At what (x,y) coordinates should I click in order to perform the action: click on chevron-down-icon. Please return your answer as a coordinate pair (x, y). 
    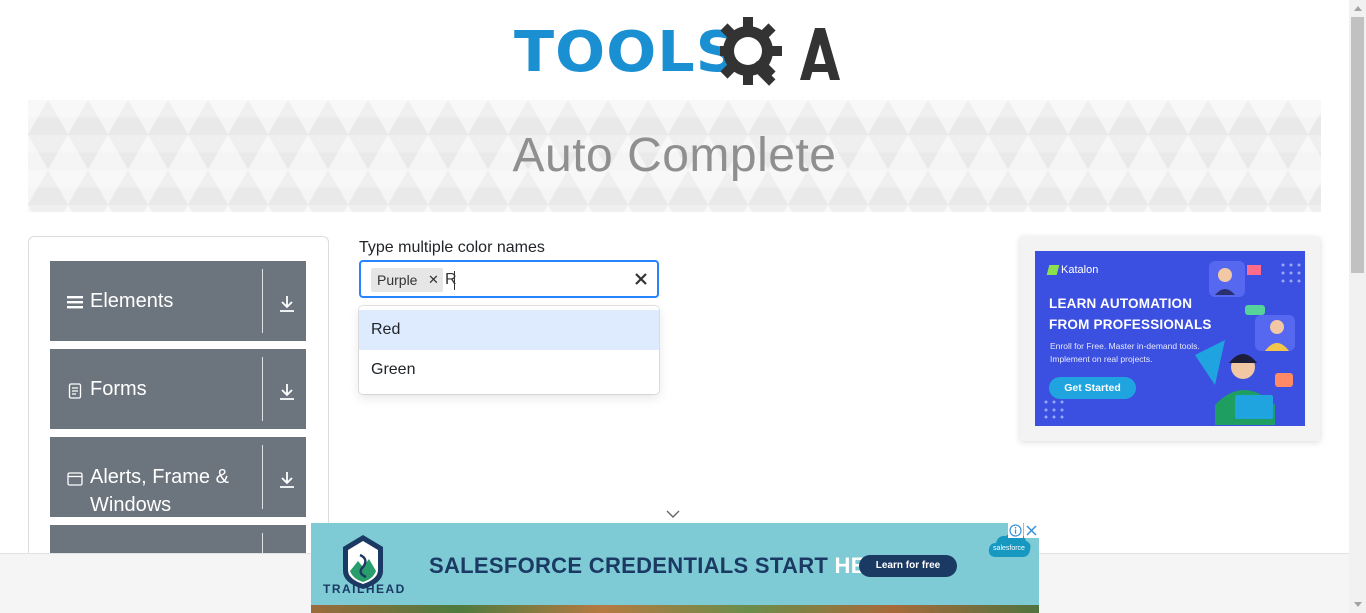
    Looking at the image, I should click on (673, 514).